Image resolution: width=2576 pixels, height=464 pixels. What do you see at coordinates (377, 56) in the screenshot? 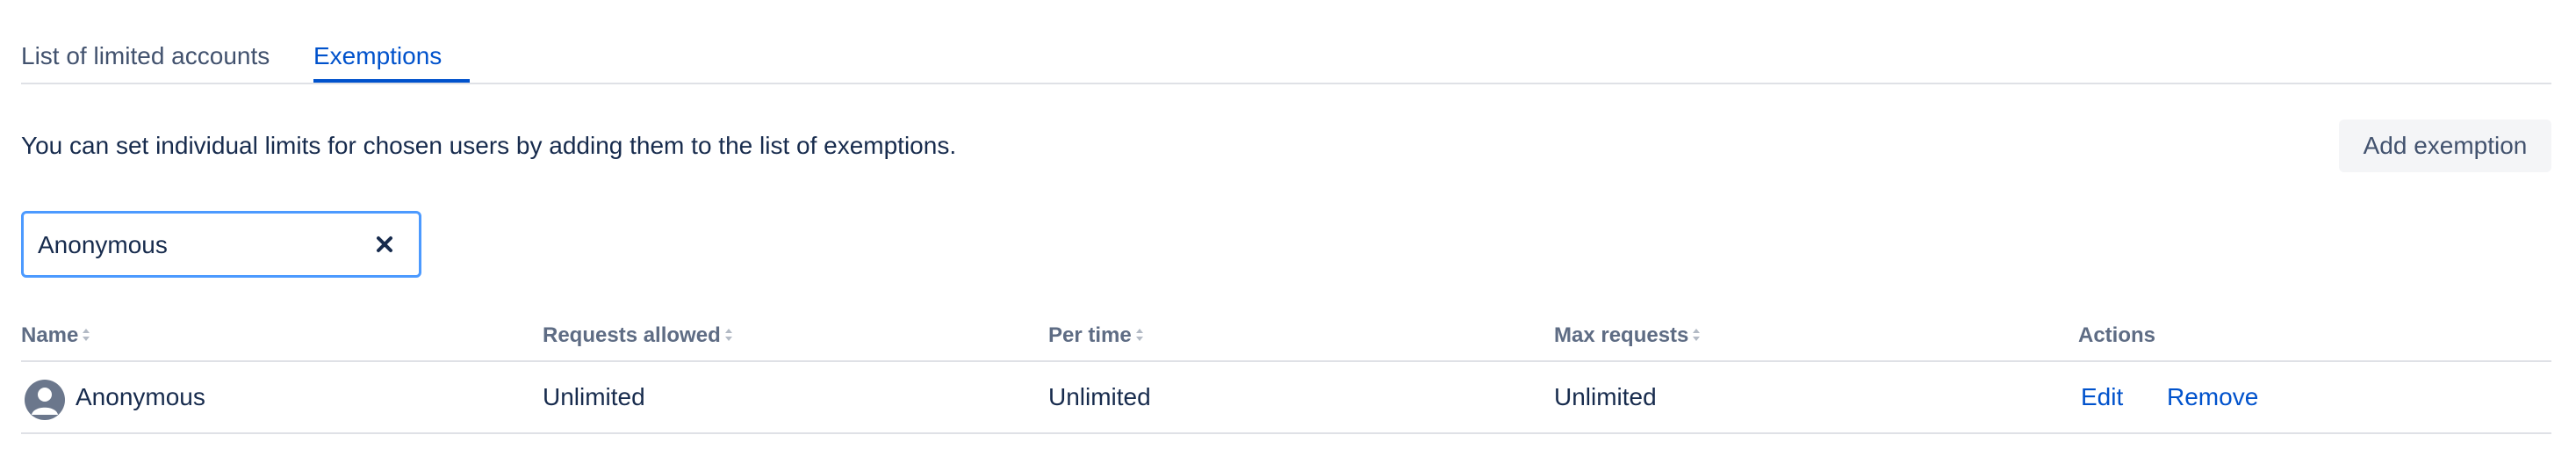
I see `tab-exemptions: Exemptions` at bounding box center [377, 56].